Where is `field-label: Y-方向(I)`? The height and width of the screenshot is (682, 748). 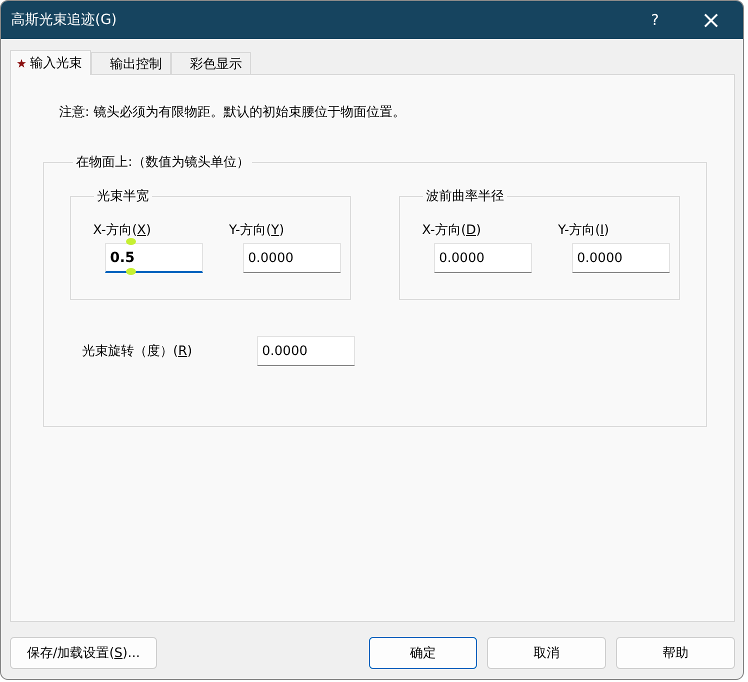
field-label: Y-方向(I) is located at coordinates (584, 230).